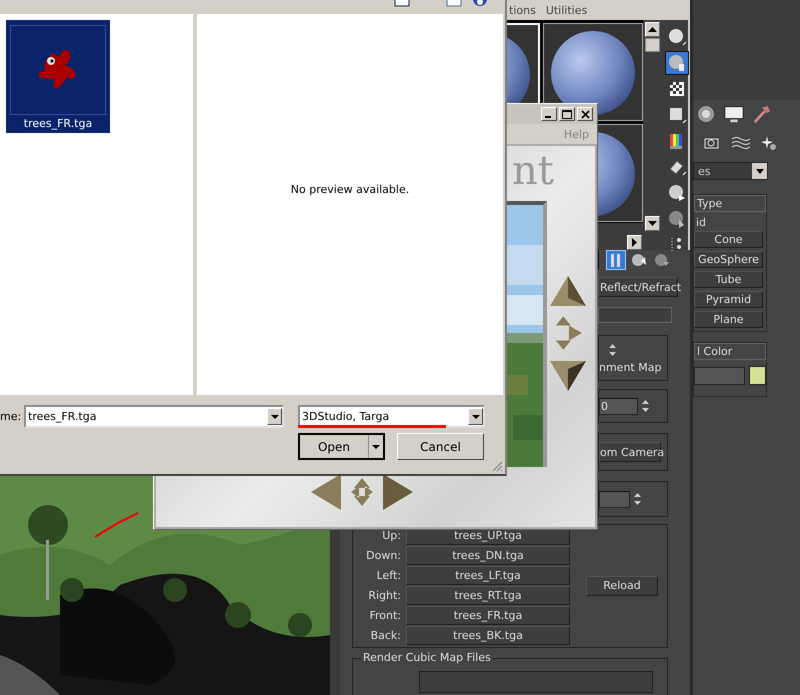 The image size is (800, 695). I want to click on file-name-combo: trees_FR.tga, so click(154, 416).